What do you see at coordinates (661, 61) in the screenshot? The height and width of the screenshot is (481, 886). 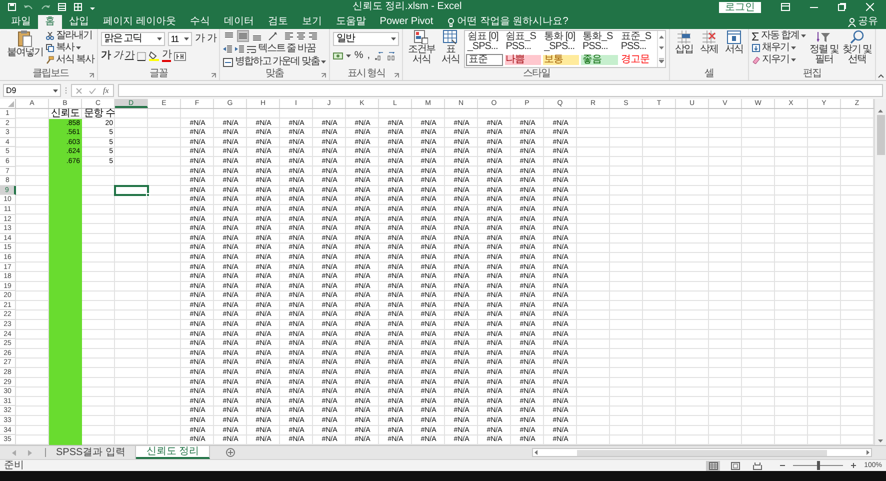 I see `more-icon` at bounding box center [661, 61].